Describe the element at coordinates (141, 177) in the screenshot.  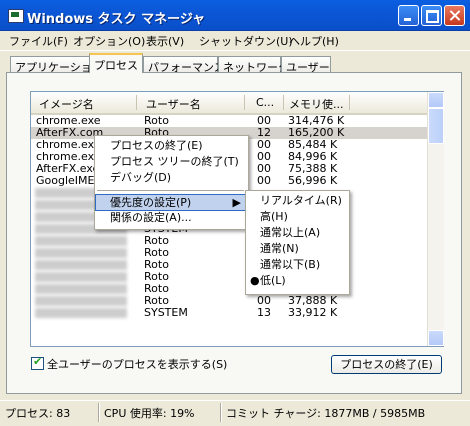
I see `menu-debug-label: デバッグ(D)` at that location.